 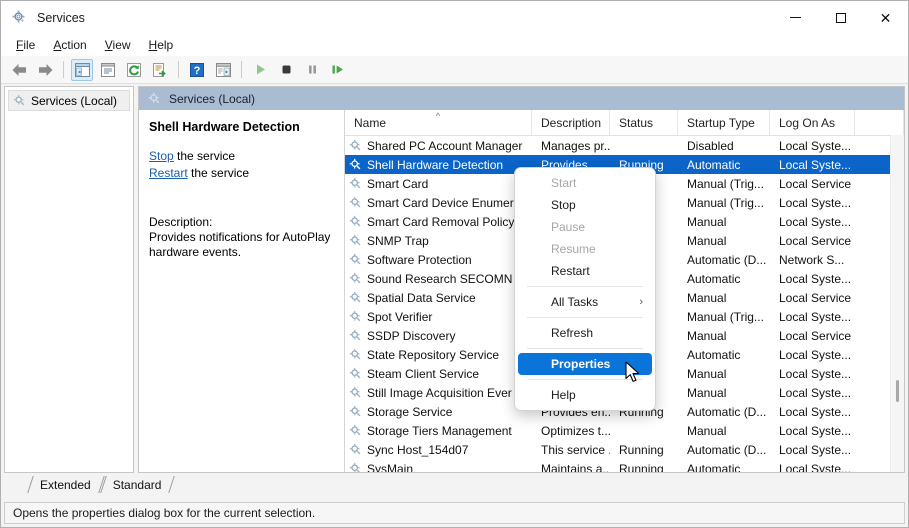 What do you see at coordinates (438, 336) in the screenshot?
I see `cell-name: SSDP Discovery` at bounding box center [438, 336].